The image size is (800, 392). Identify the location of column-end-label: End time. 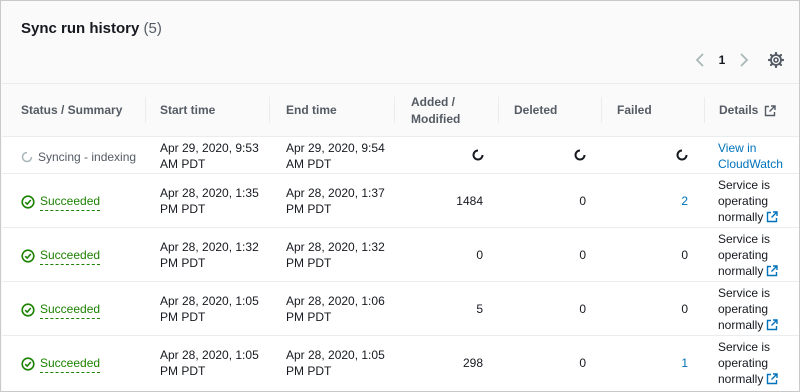
(311, 110).